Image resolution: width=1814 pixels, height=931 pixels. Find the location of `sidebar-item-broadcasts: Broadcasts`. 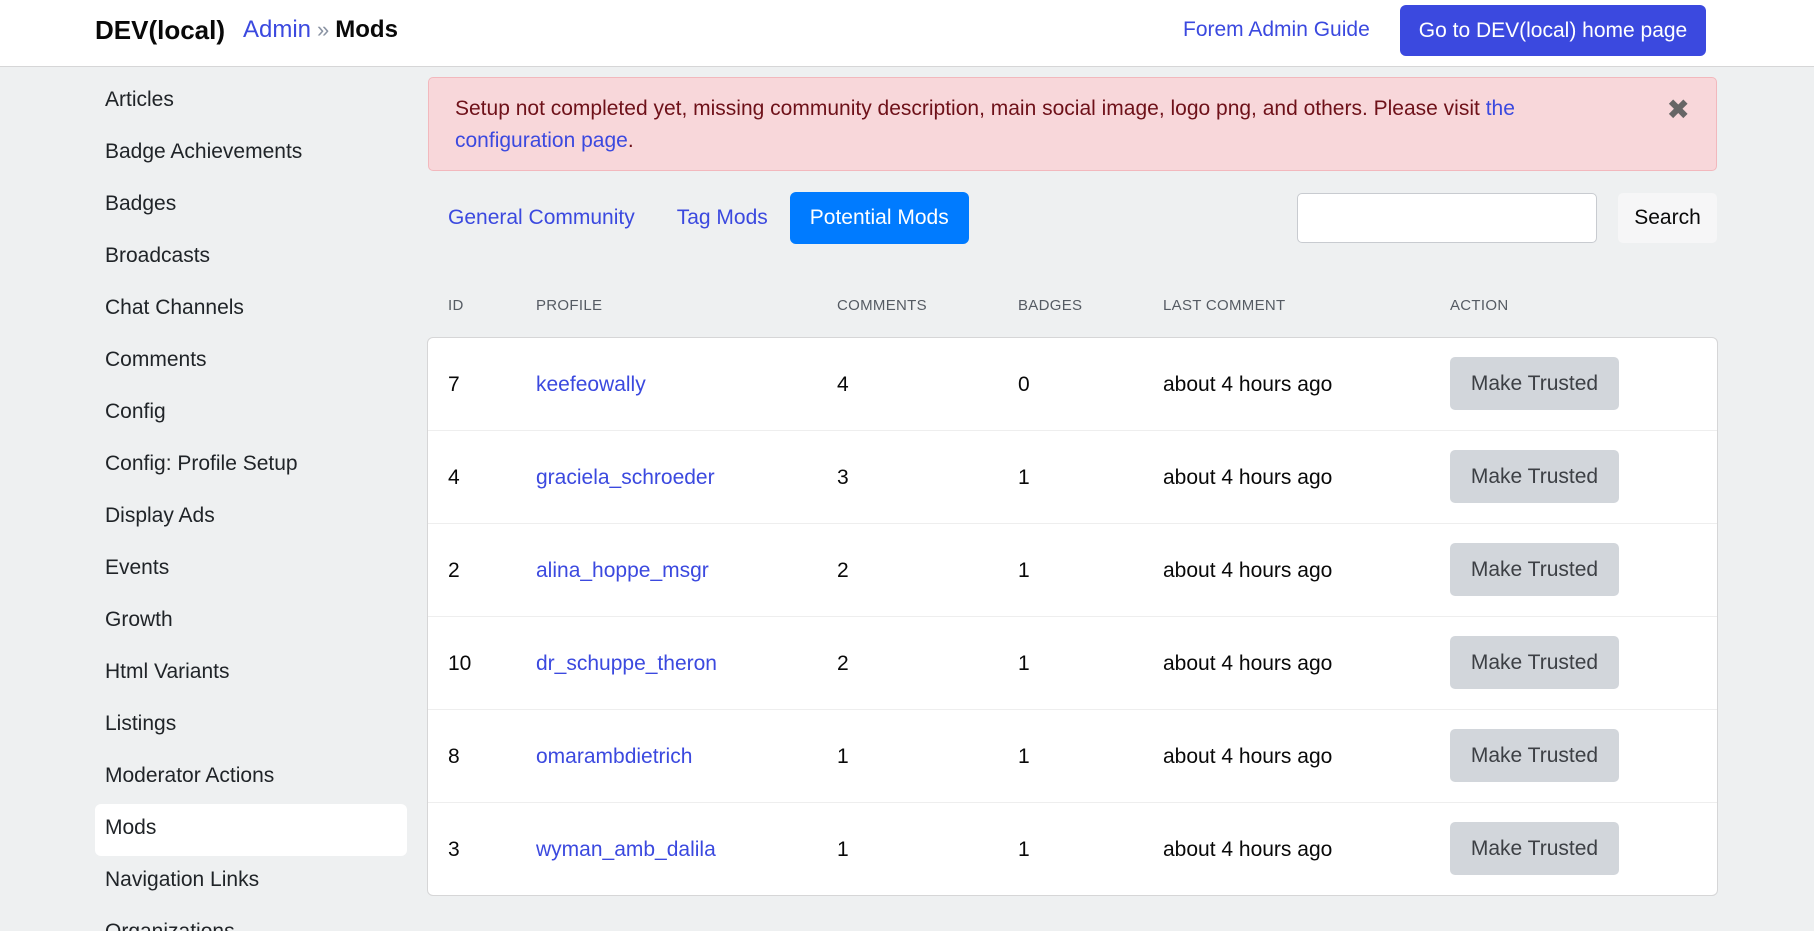

sidebar-item-broadcasts: Broadcasts is located at coordinates (251, 258).